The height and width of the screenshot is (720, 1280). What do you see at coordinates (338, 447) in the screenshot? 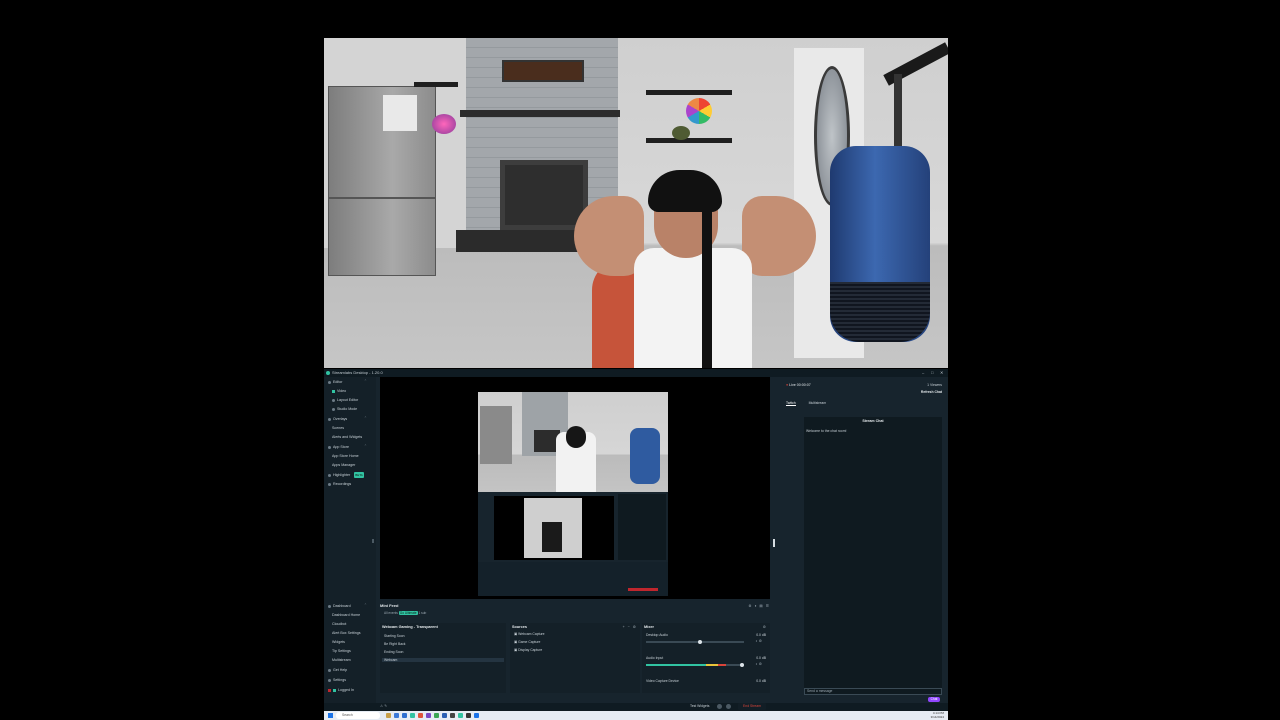
I see `sidebar-item-app-store: App Store` at bounding box center [338, 447].